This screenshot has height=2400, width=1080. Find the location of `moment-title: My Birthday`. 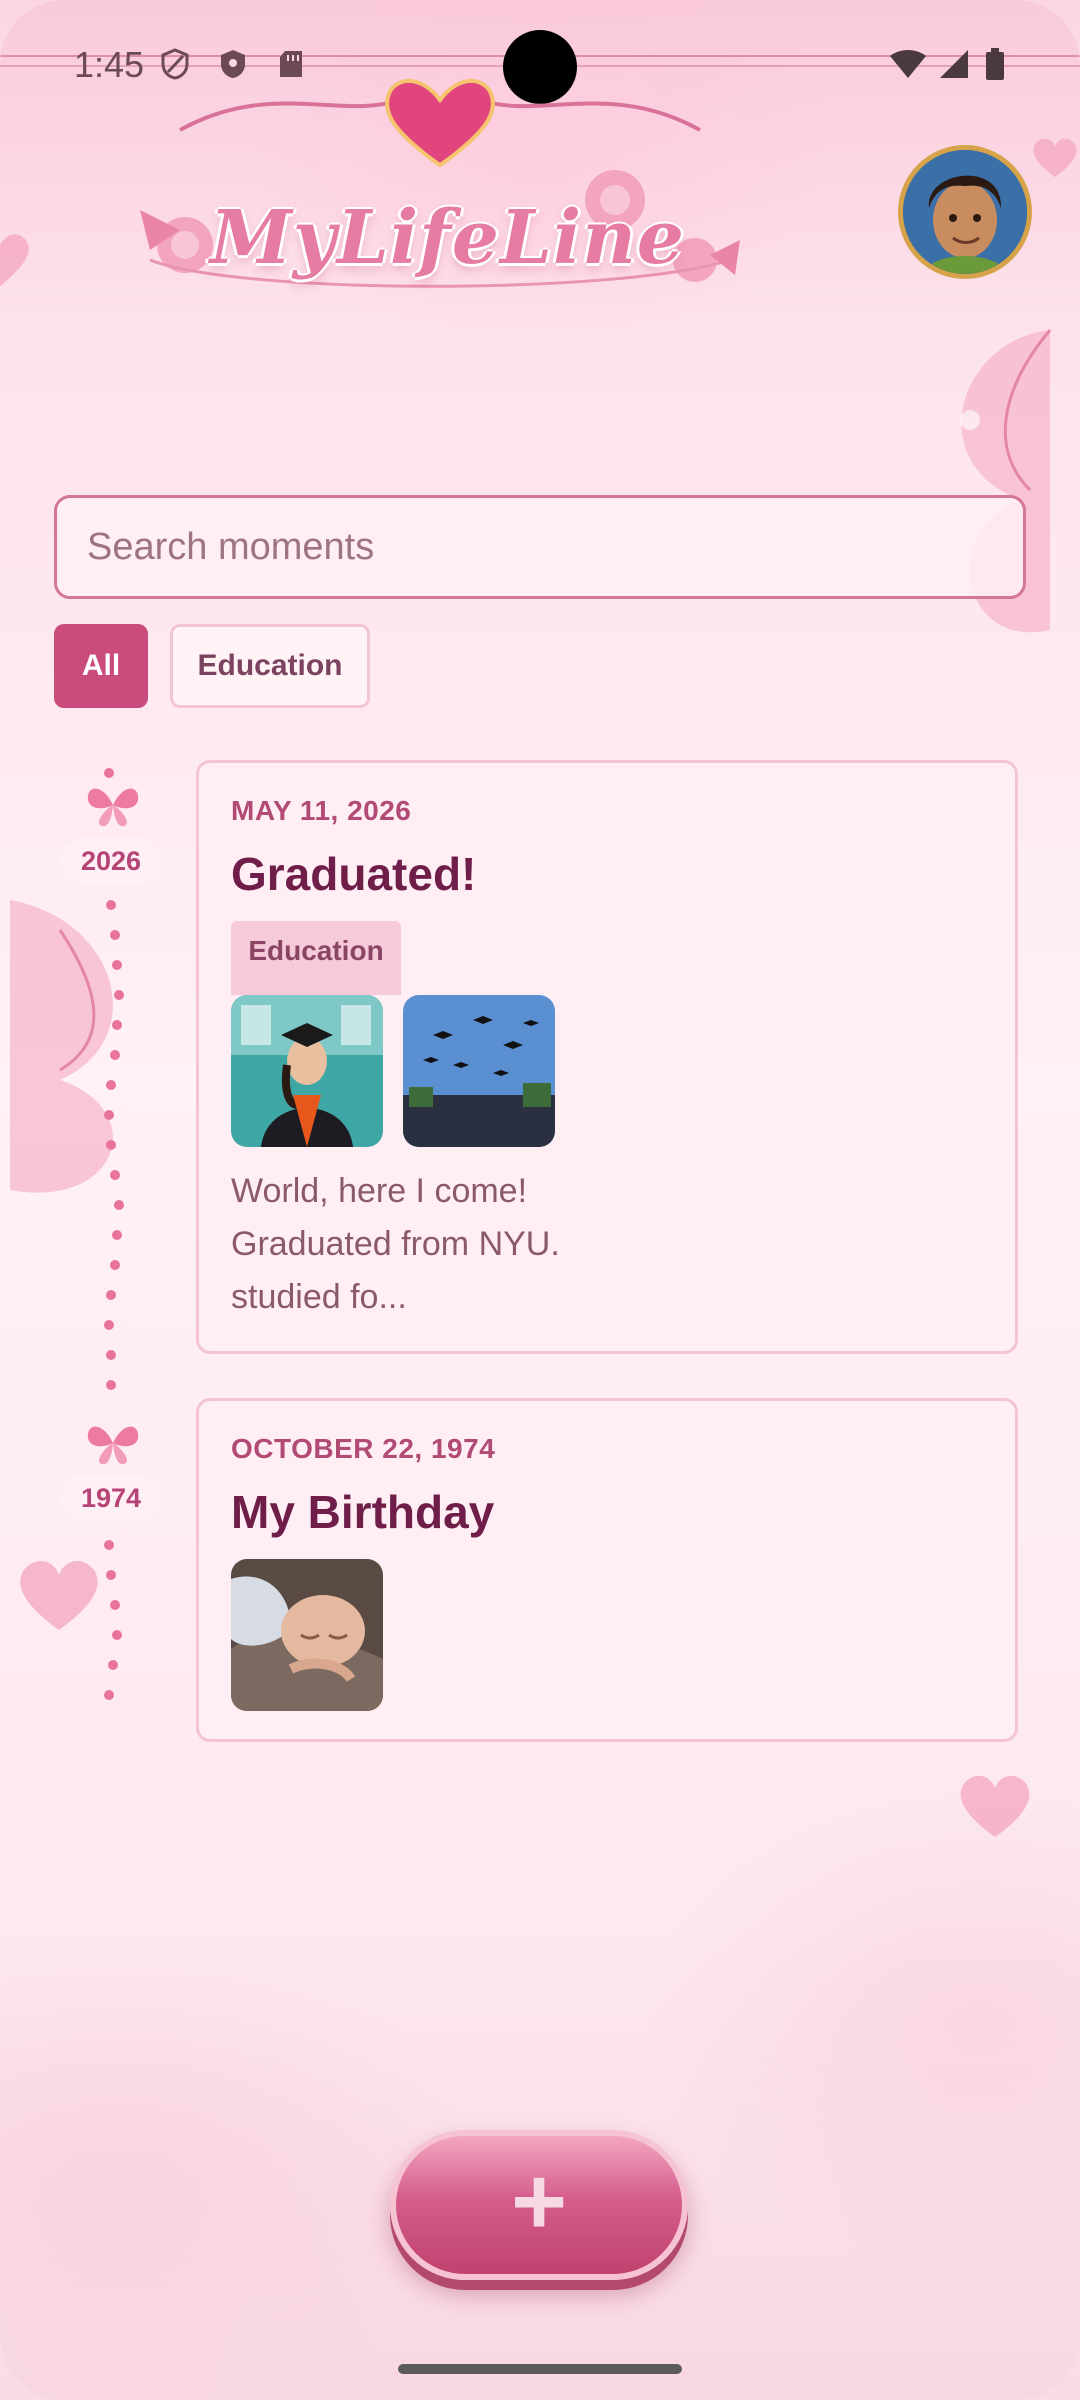

moment-title: My Birthday is located at coordinates (363, 1512).